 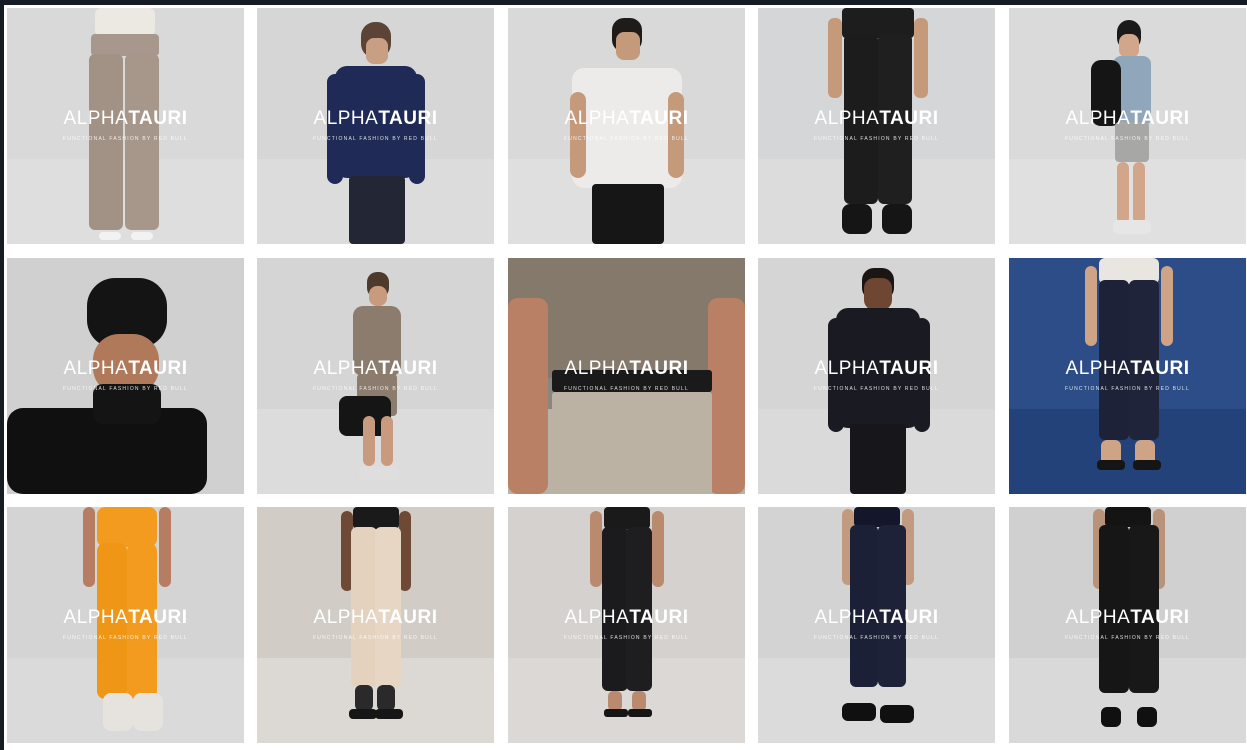 I want to click on tile-women-black-beanie-knit: ALPHATAURI FUNCTIONAL FASHION BY RED BULL, so click(x=125, y=376).